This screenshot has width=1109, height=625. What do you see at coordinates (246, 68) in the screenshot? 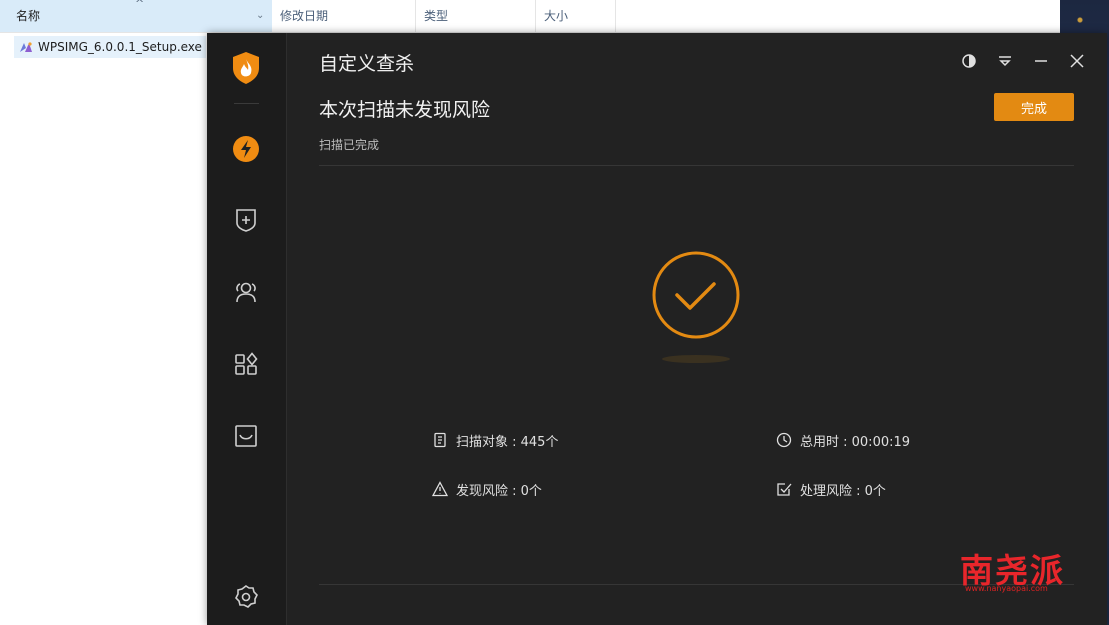
I see `flame-shield-logo` at bounding box center [246, 68].